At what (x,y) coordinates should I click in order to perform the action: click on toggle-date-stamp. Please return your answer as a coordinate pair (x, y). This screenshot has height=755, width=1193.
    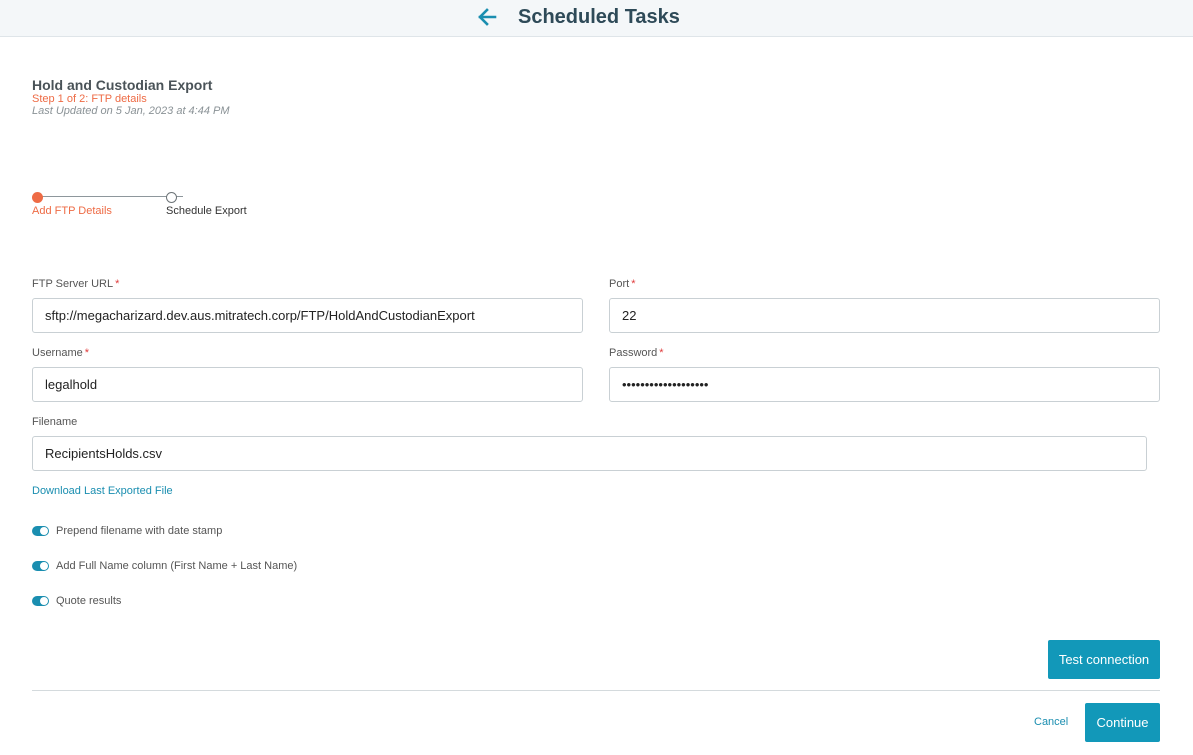
    Looking at the image, I should click on (40, 531).